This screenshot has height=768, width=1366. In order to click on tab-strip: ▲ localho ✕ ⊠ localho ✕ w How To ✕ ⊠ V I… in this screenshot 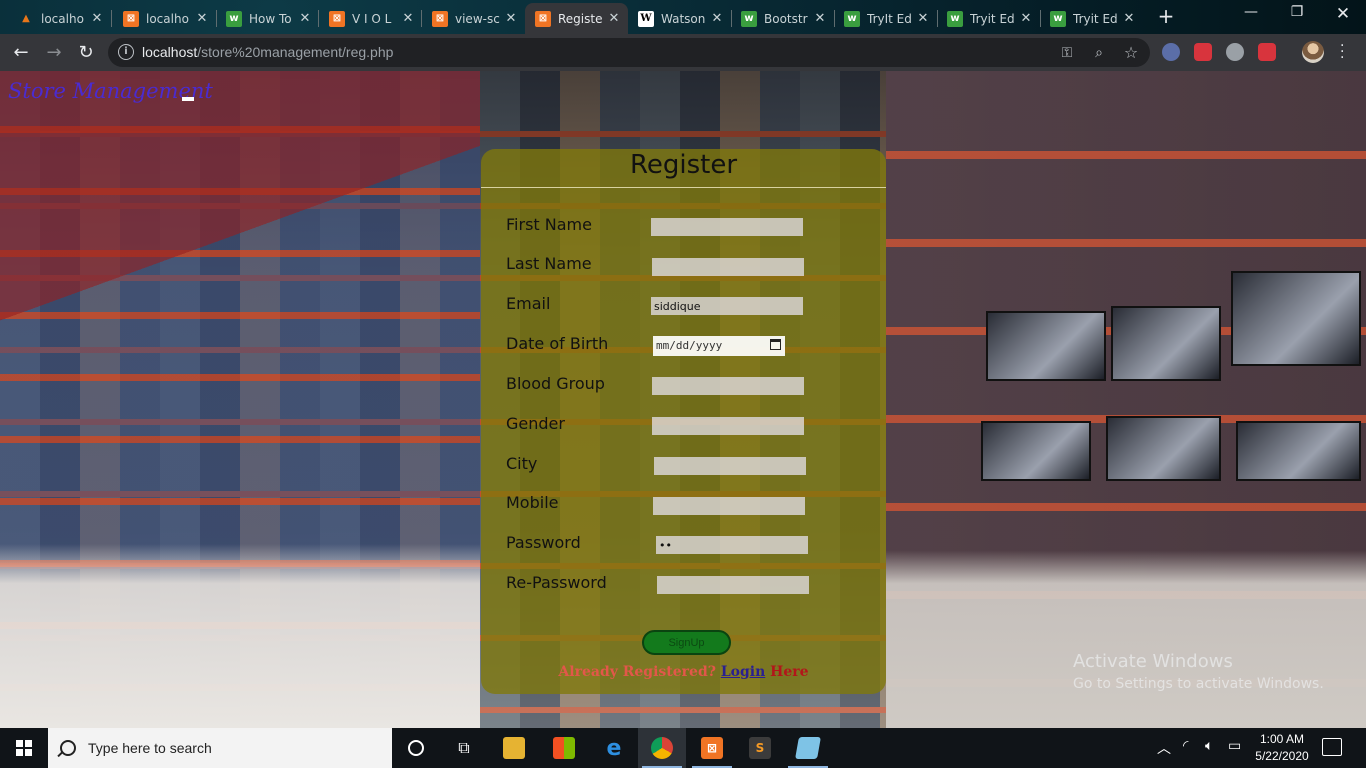, I will do `click(683, 17)`.